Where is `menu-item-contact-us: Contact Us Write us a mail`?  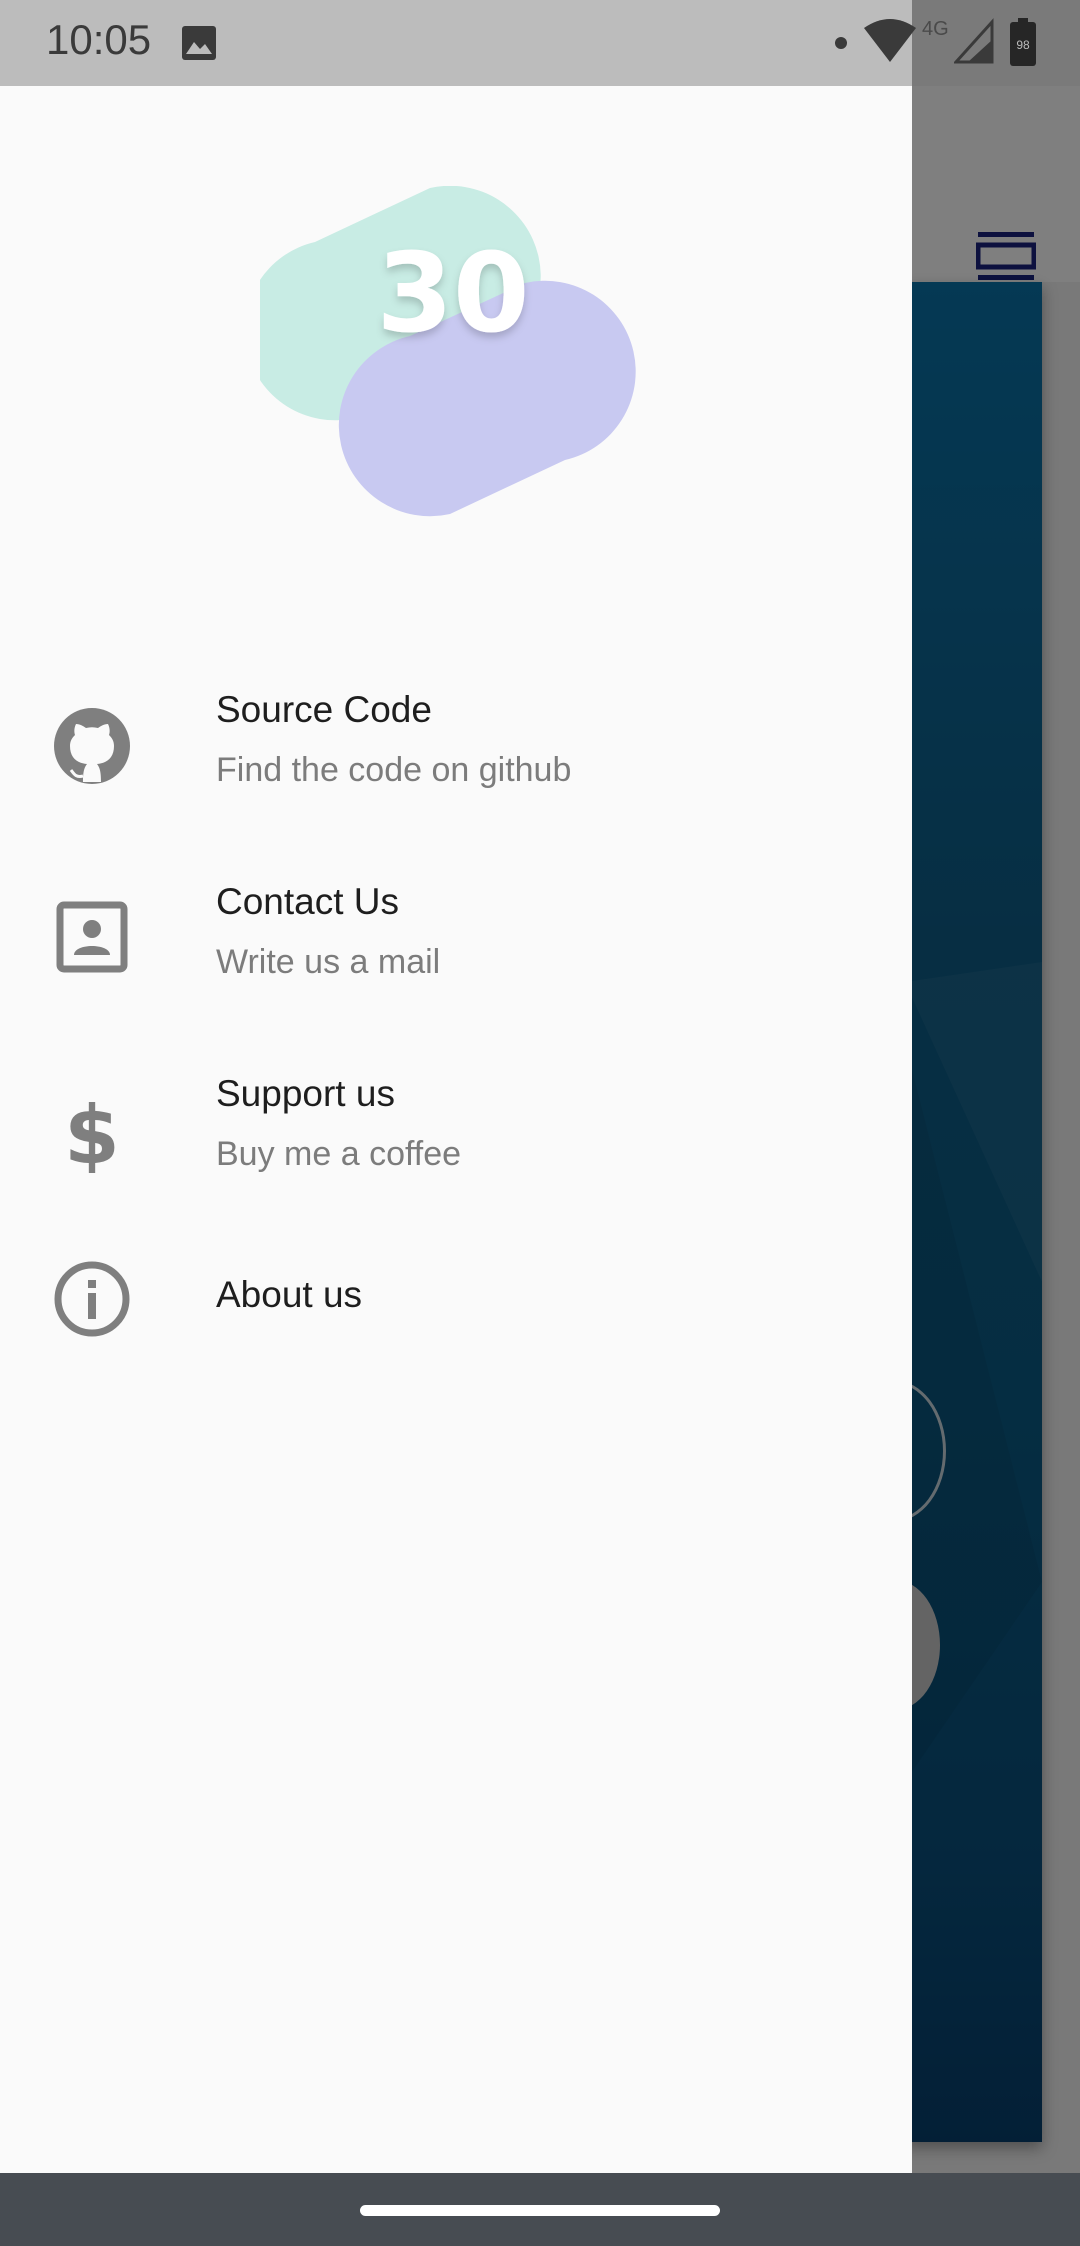 menu-item-contact-us: Contact Us Write us a mail is located at coordinates (456, 956).